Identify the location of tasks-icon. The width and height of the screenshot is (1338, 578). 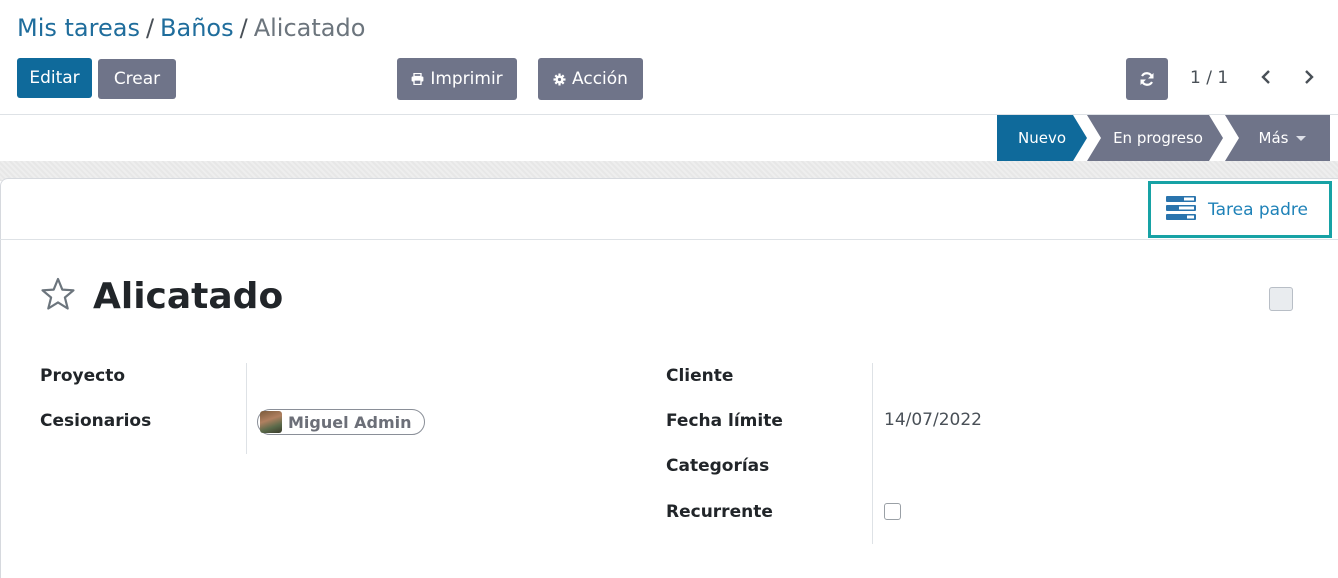
(1181, 209).